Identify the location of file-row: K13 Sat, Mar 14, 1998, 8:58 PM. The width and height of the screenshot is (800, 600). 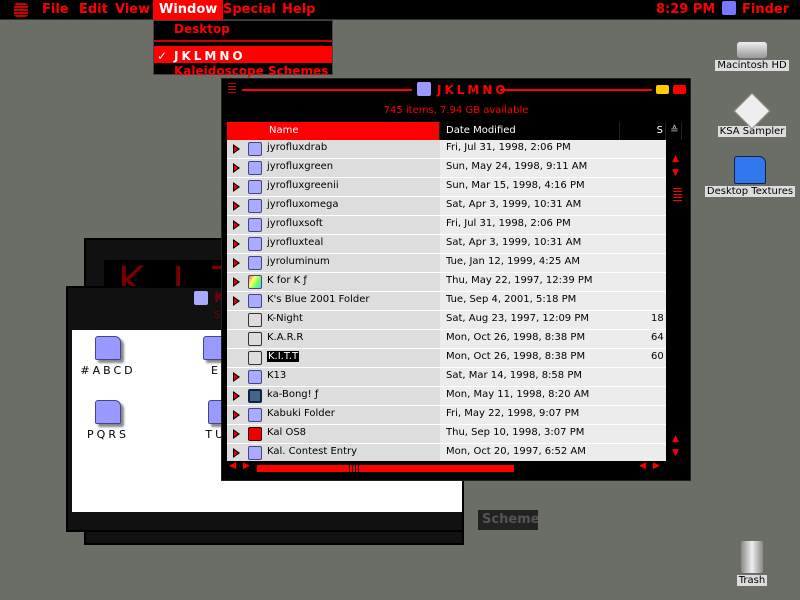
(446, 377).